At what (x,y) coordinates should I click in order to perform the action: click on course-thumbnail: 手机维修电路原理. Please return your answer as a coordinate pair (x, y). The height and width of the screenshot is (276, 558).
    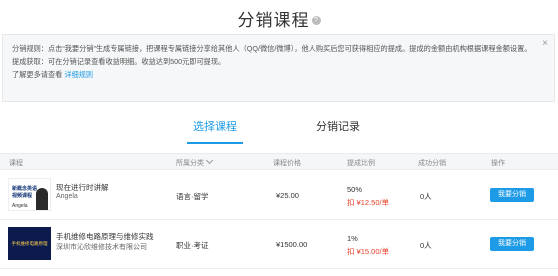
    Looking at the image, I should click on (29, 243).